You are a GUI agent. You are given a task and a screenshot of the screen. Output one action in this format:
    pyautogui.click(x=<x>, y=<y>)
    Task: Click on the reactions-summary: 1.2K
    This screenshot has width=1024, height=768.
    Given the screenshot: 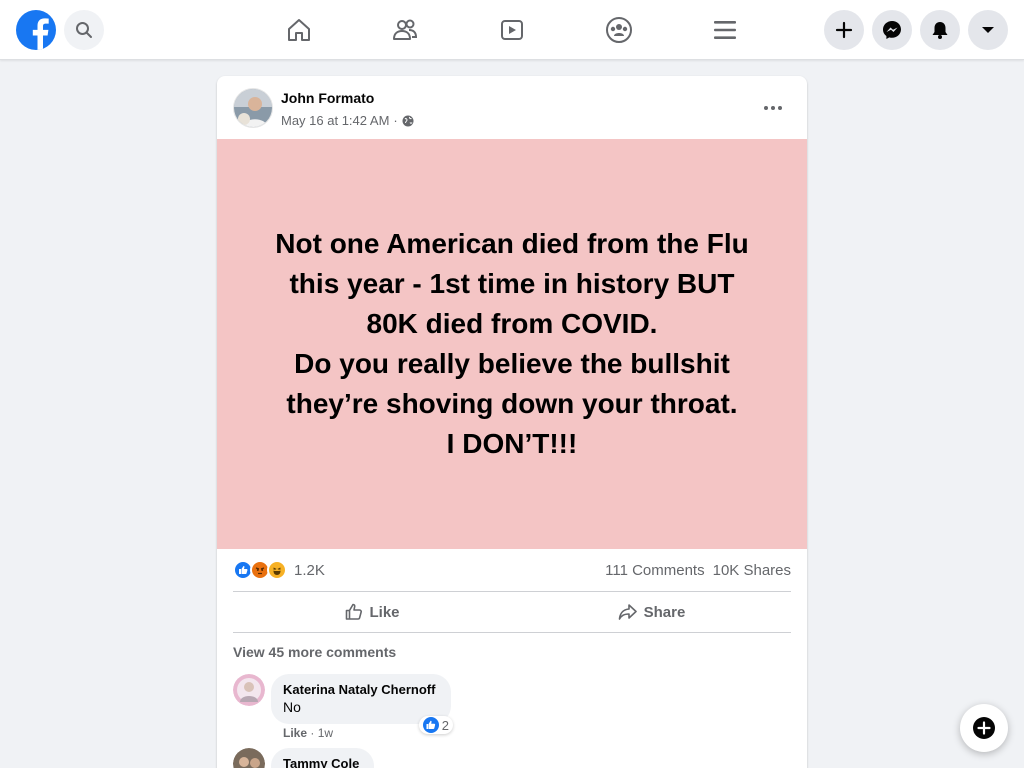 What is the action you would take?
    pyautogui.click(x=279, y=570)
    